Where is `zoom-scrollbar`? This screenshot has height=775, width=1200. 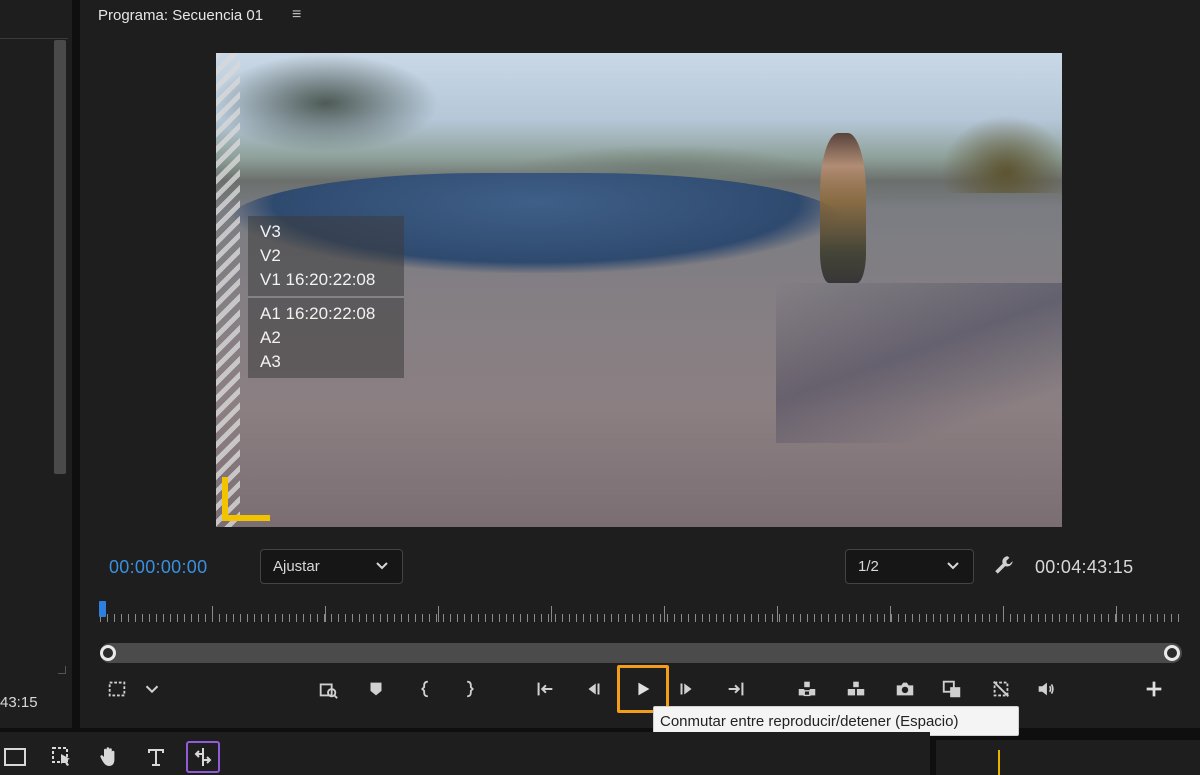 zoom-scrollbar is located at coordinates (641, 653).